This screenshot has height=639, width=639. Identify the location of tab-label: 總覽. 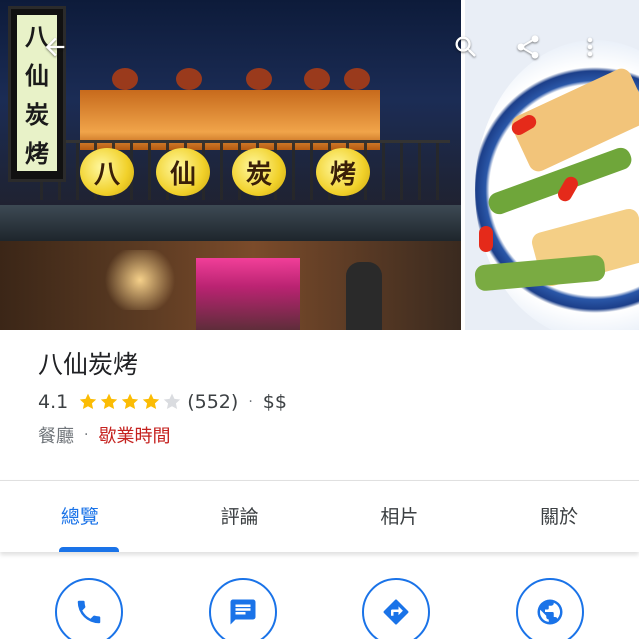
(79, 517).